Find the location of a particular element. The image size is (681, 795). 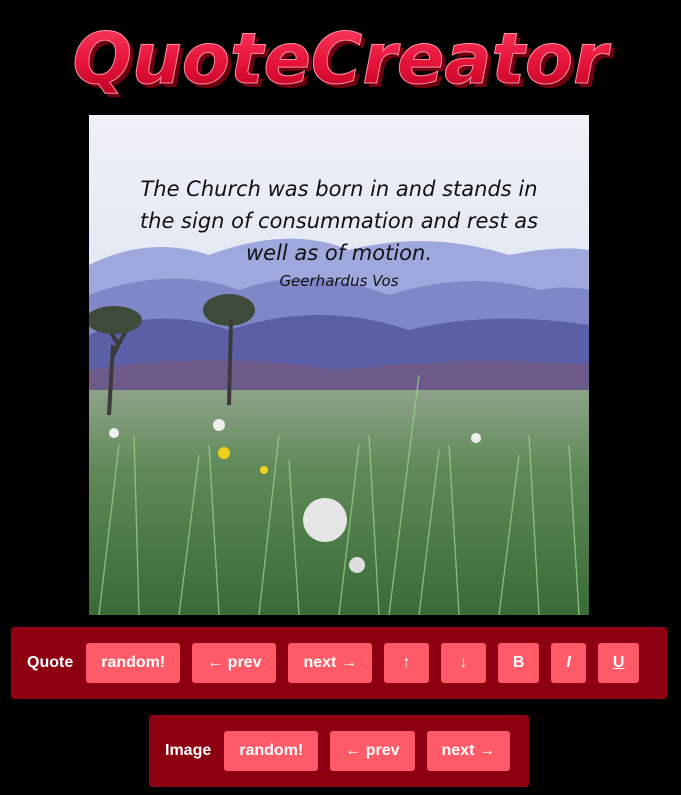

quote-controls-label: Quote is located at coordinates (50, 662).